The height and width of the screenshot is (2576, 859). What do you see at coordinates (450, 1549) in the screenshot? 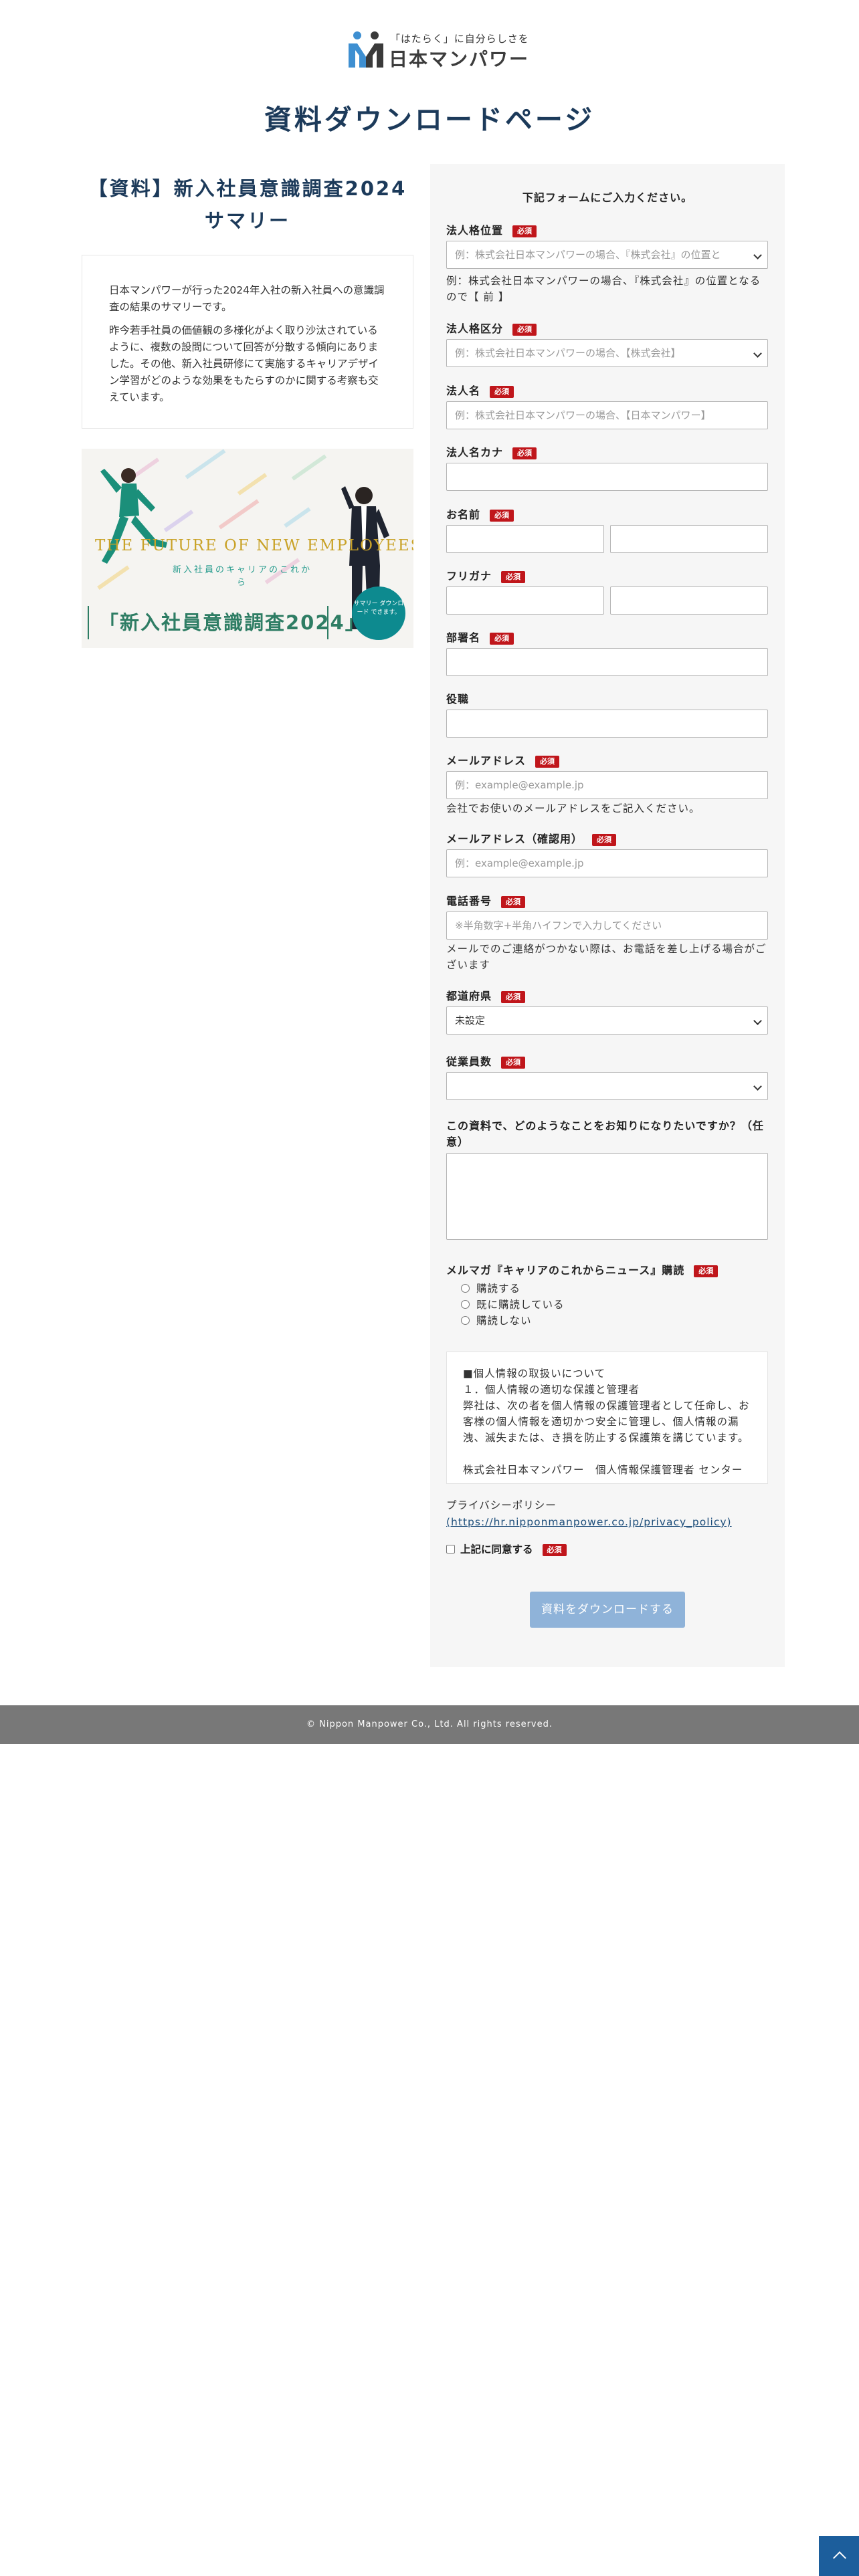
I see `agree-checkbox` at bounding box center [450, 1549].